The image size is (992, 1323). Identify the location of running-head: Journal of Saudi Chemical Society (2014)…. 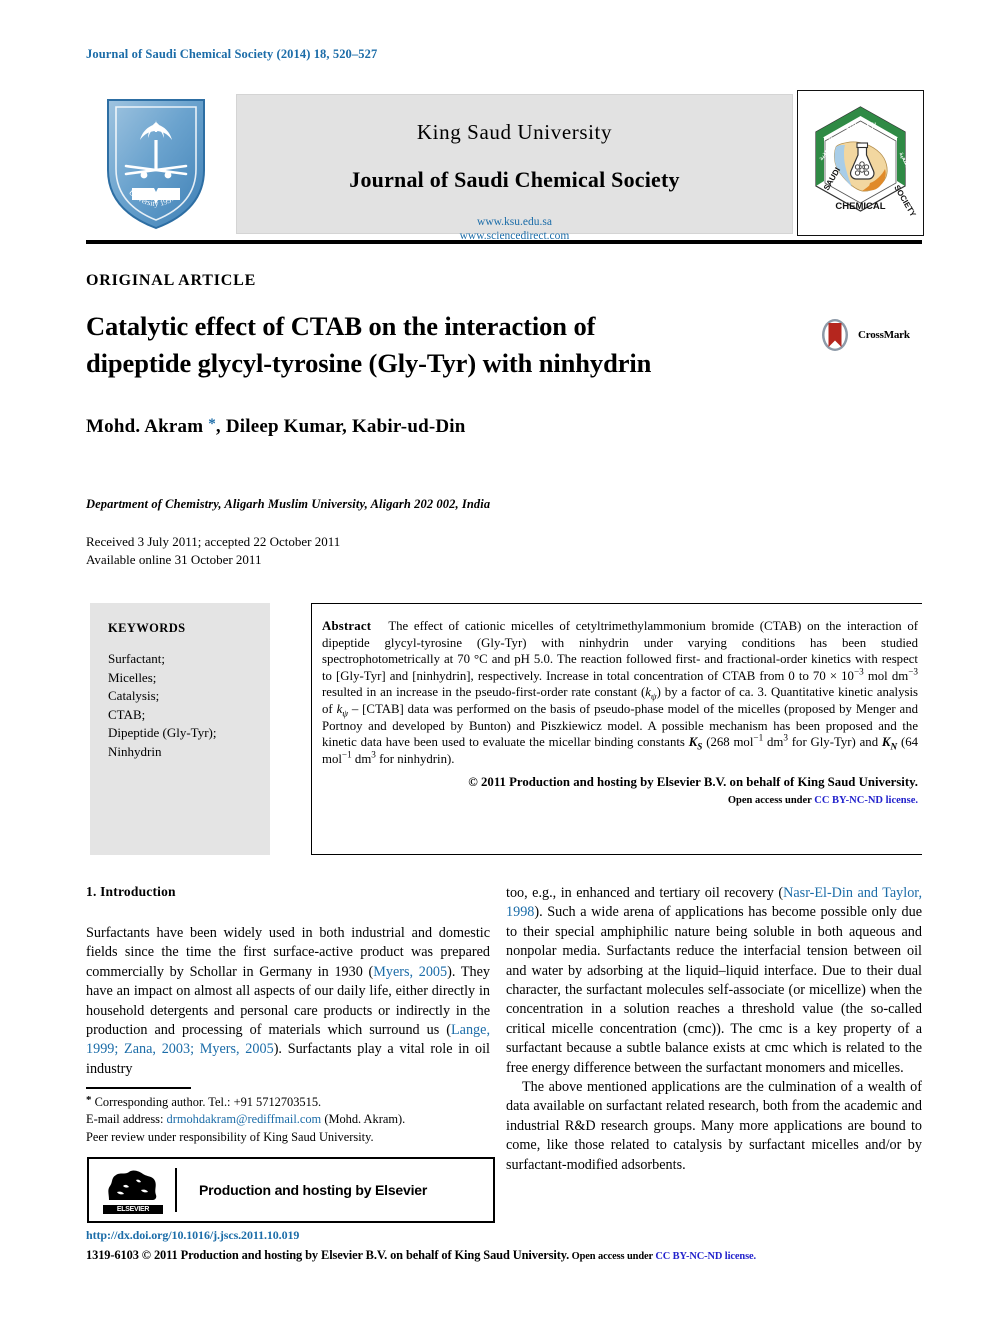
(232, 54).